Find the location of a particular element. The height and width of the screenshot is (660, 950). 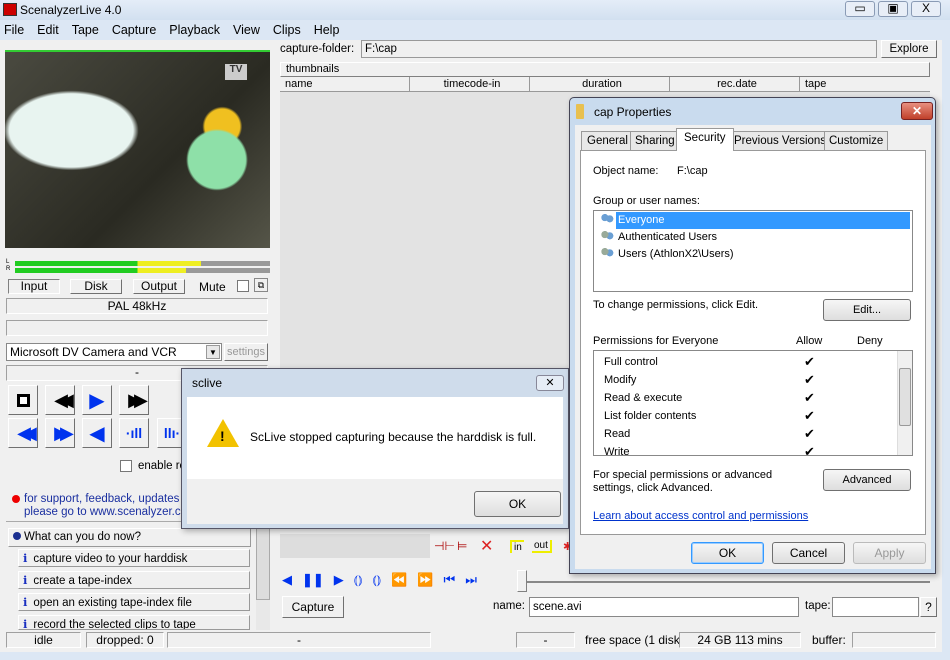

fast-play-button: ▶▶ is located at coordinates (60, 433).